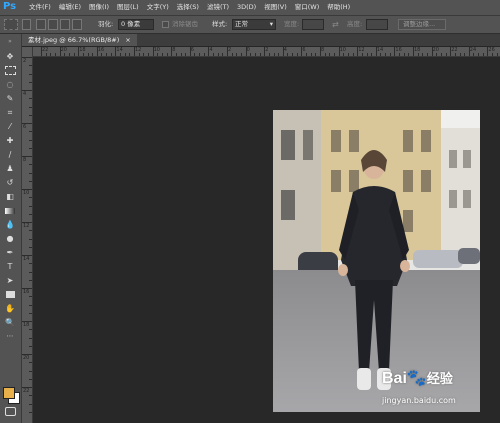 Image resolution: width=500 pixels, height=423 pixels. What do you see at coordinates (26, 325) in the screenshot?
I see `ruler-left-label: 18` at bounding box center [26, 325].